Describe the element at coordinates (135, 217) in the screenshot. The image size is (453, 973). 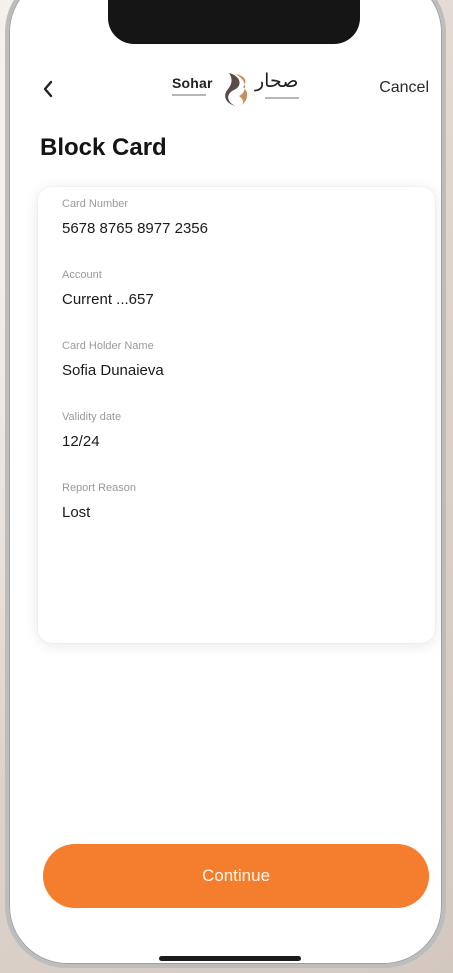
I see `card-number-field: Card Number 5678 8765 8977 2356` at that location.